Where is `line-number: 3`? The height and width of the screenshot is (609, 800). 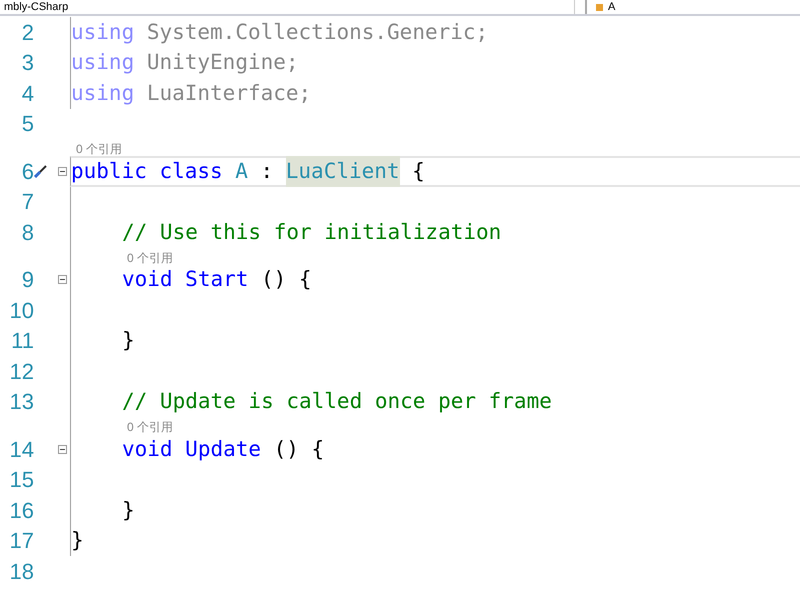
line-number: 3 is located at coordinates (27, 63).